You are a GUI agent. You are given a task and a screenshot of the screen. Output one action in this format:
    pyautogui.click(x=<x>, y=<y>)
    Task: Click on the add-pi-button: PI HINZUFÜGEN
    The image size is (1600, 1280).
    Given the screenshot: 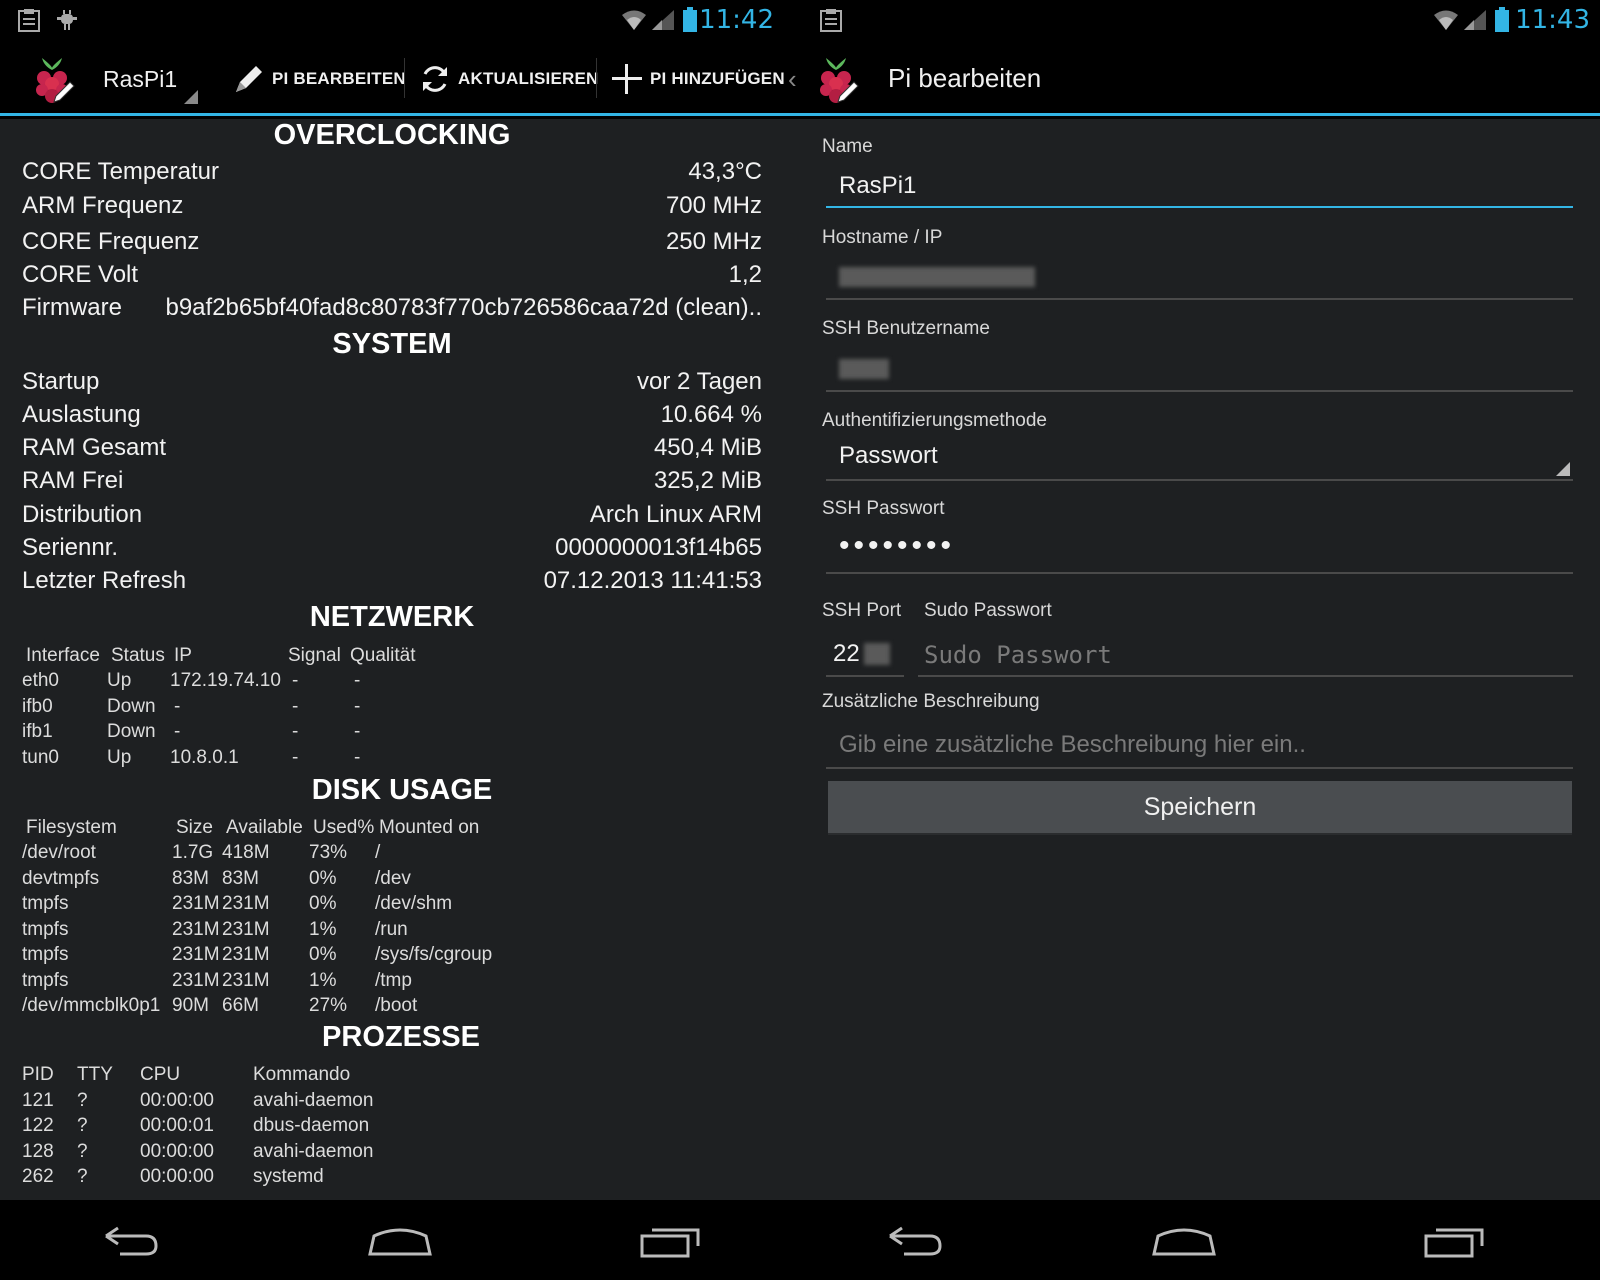 What is the action you would take?
    pyautogui.click(x=697, y=79)
    